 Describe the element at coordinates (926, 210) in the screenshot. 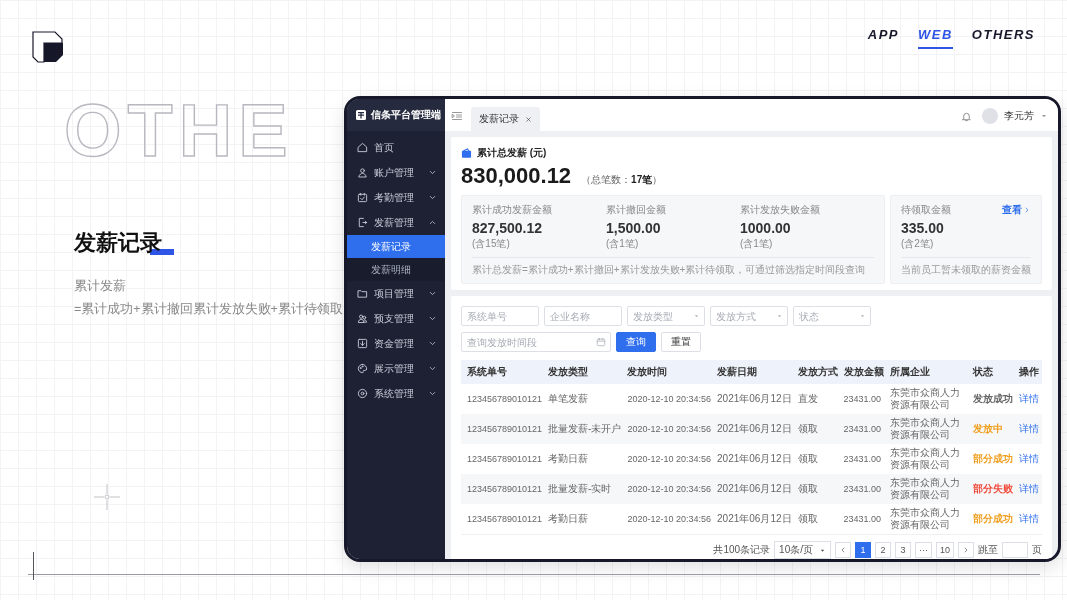

I see `stat-label: 待领取金额` at that location.